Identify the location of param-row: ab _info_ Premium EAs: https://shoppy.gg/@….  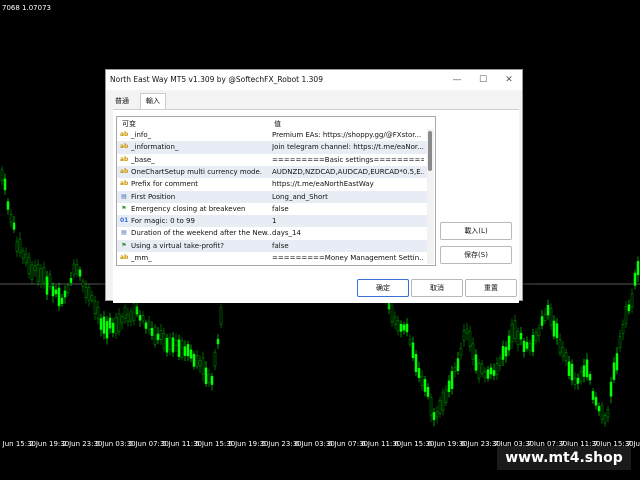
(272, 135).